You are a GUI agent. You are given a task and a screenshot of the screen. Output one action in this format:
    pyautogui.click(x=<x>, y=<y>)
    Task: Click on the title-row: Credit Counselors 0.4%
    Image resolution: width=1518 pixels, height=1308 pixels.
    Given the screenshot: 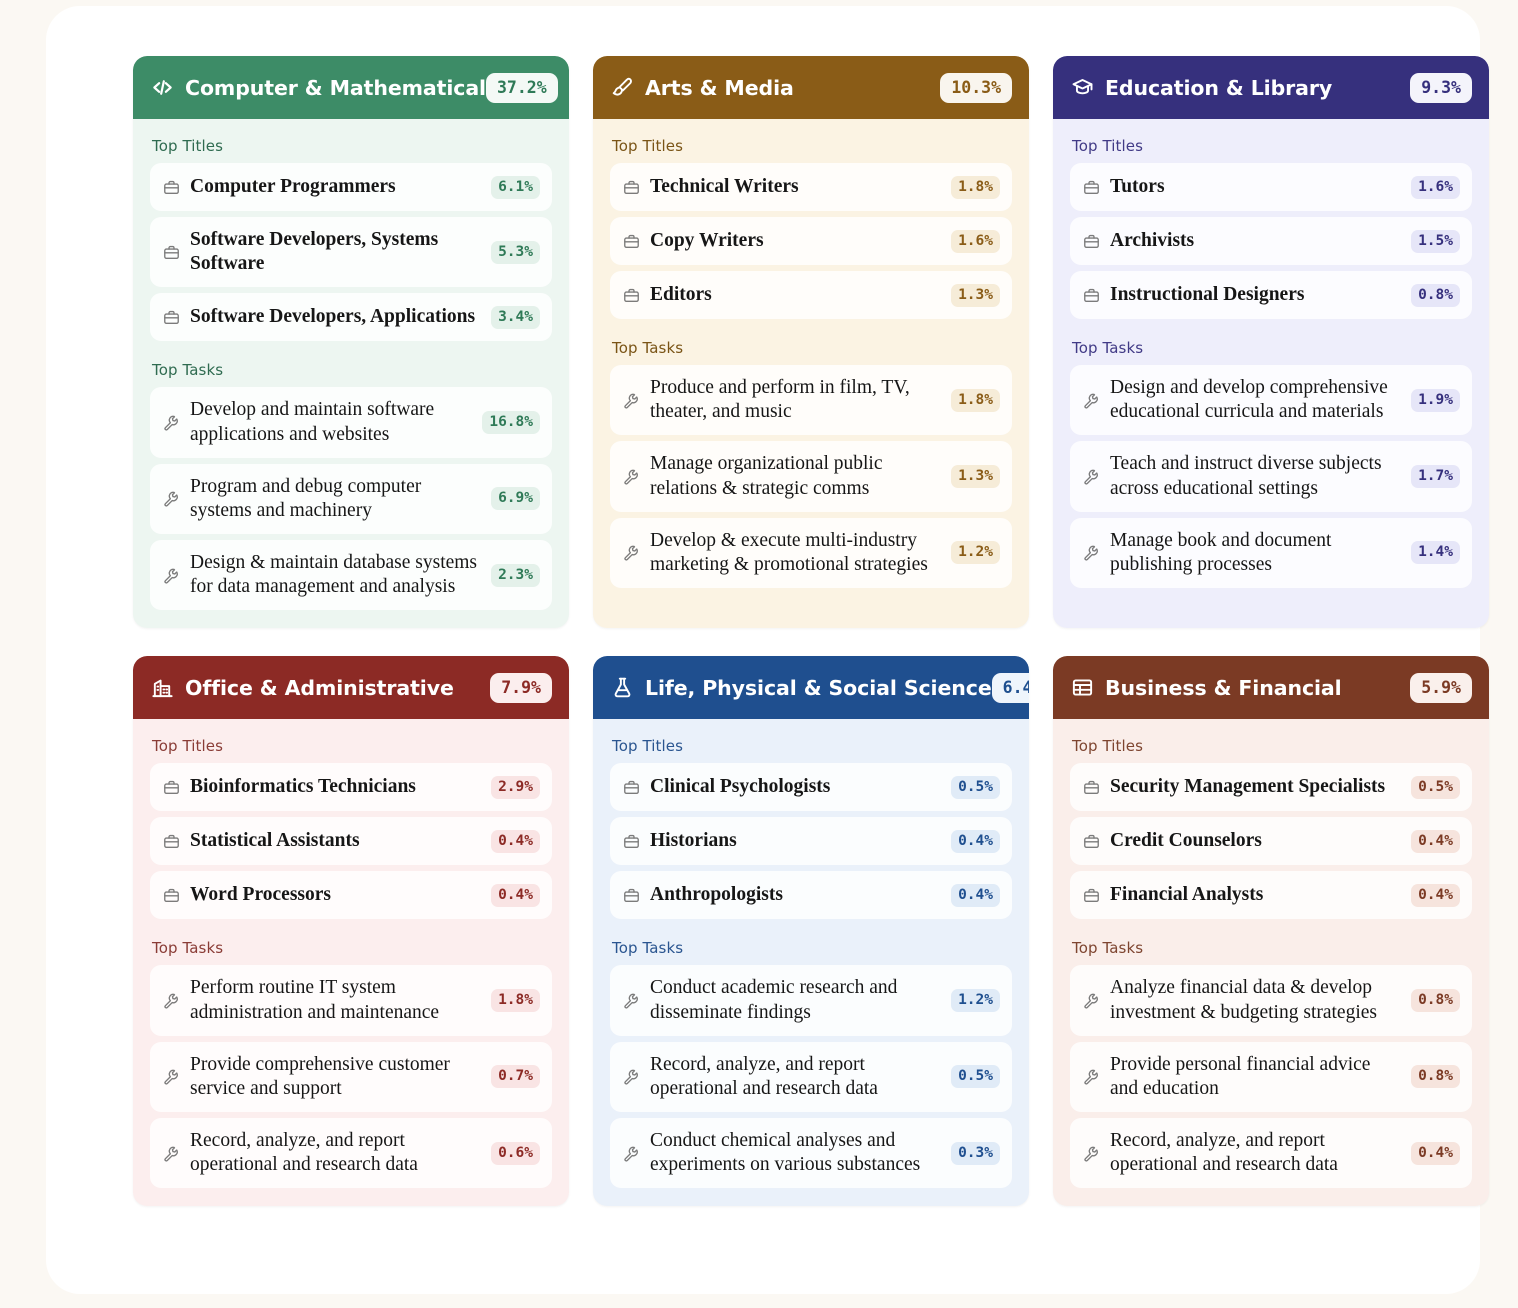 What is the action you would take?
    pyautogui.click(x=1271, y=841)
    